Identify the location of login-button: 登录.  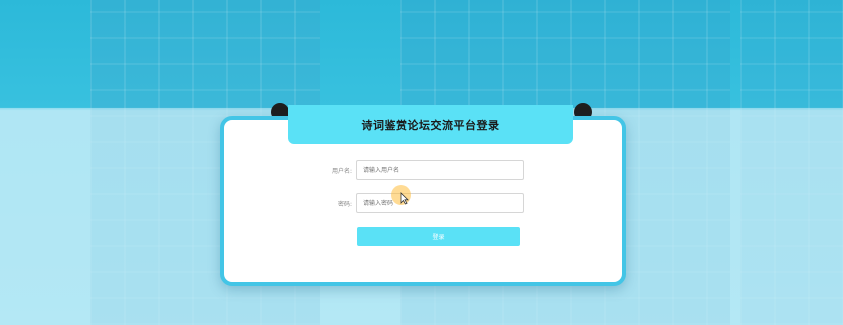
(438, 236).